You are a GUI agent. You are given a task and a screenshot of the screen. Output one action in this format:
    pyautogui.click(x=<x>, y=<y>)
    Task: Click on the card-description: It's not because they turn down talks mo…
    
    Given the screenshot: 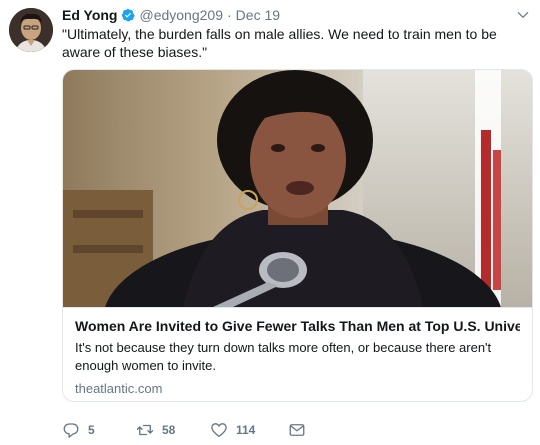 What is the action you would take?
    pyautogui.click(x=283, y=356)
    